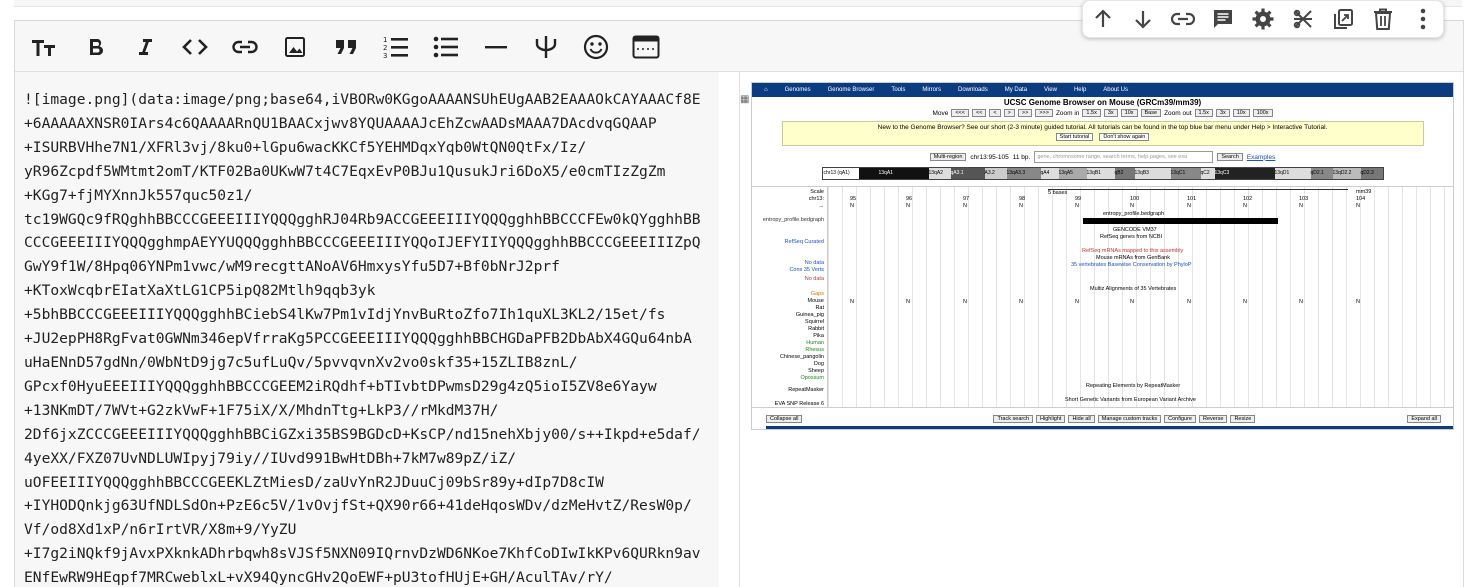 The height and width of the screenshot is (587, 1464). What do you see at coordinates (96, 47) in the screenshot?
I see `bold-icon` at bounding box center [96, 47].